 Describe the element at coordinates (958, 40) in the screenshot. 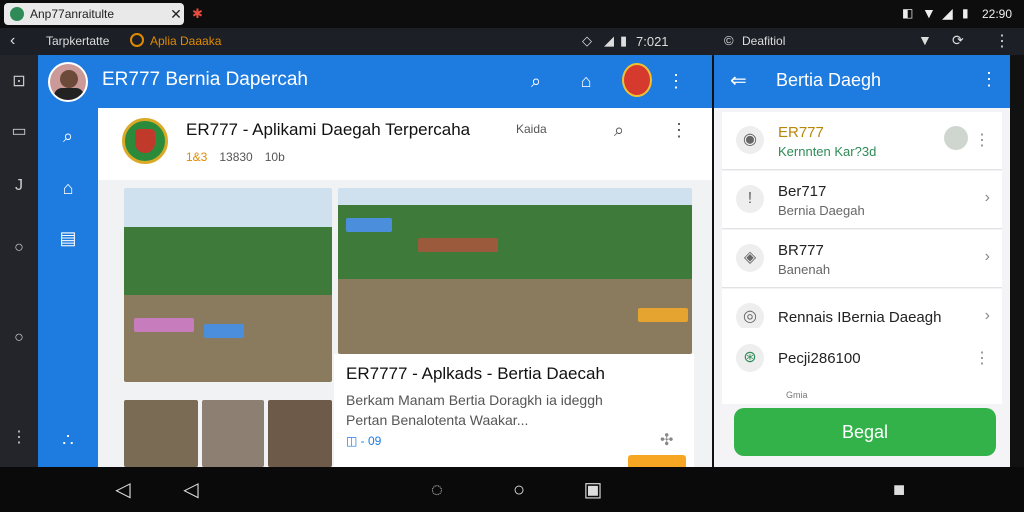

I see `sync-icon: ⟳` at that location.